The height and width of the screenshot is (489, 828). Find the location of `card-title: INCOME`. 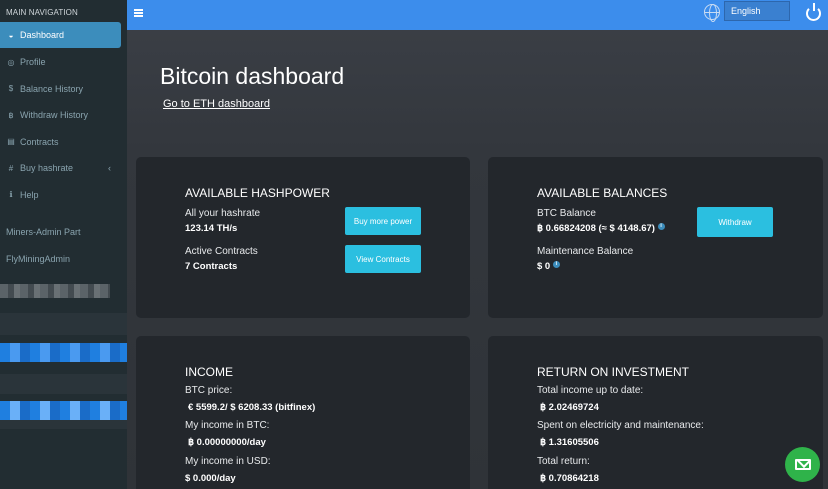

card-title: INCOME is located at coordinates (209, 372).